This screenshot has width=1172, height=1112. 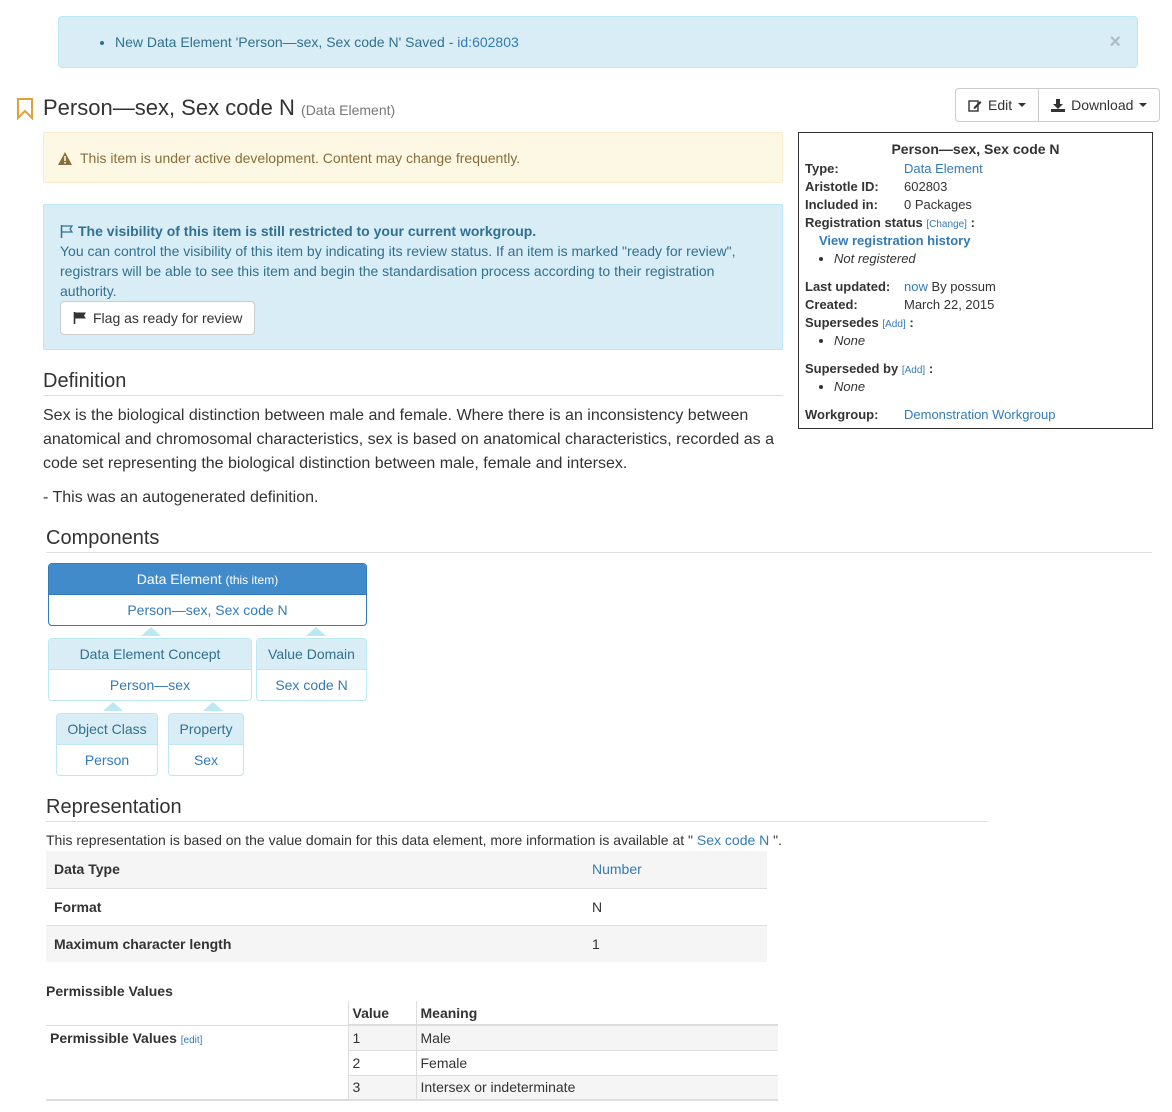 What do you see at coordinates (894, 168) in the screenshot?
I see `infobox-type-row: Type: Data Element` at bounding box center [894, 168].